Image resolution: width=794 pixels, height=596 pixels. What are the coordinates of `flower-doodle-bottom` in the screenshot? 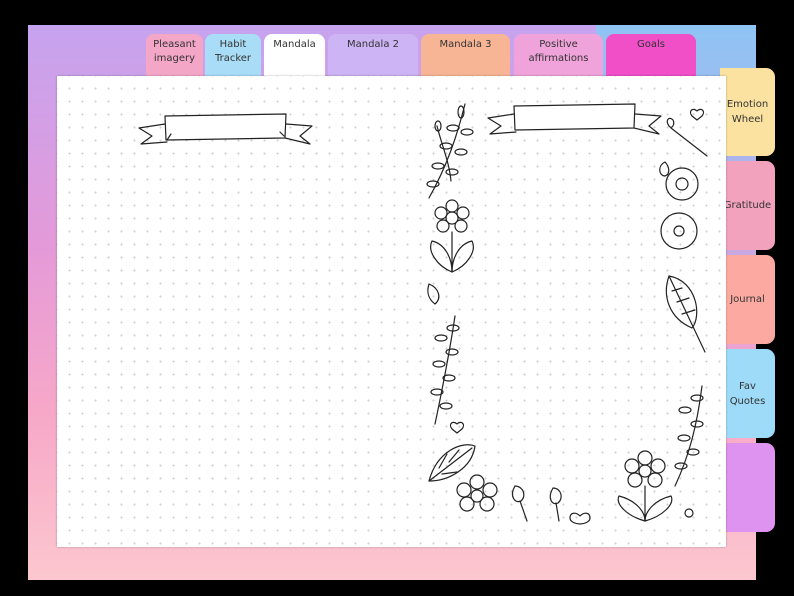 It's located at (523, 499).